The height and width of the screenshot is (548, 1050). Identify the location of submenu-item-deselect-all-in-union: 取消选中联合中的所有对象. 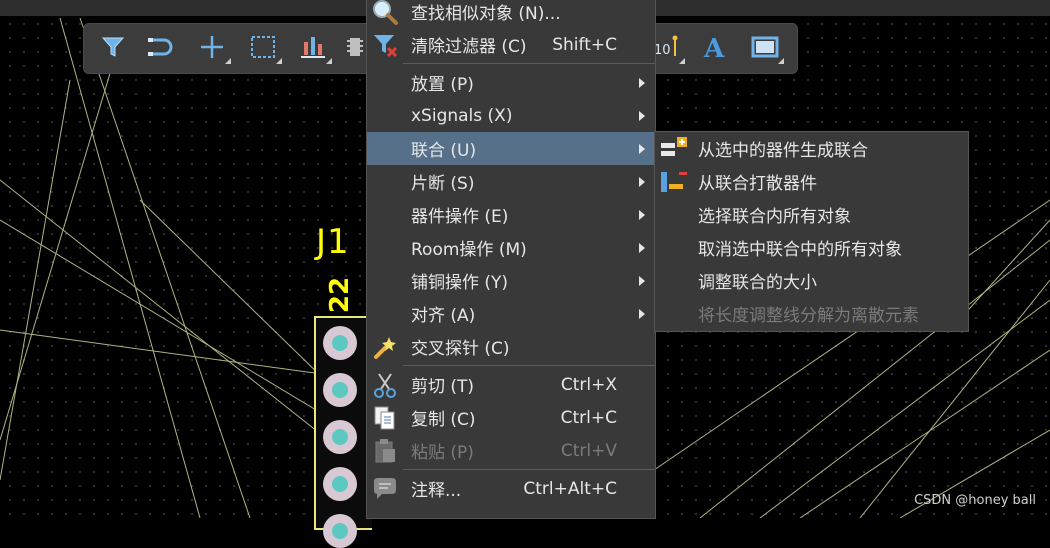
(811, 247).